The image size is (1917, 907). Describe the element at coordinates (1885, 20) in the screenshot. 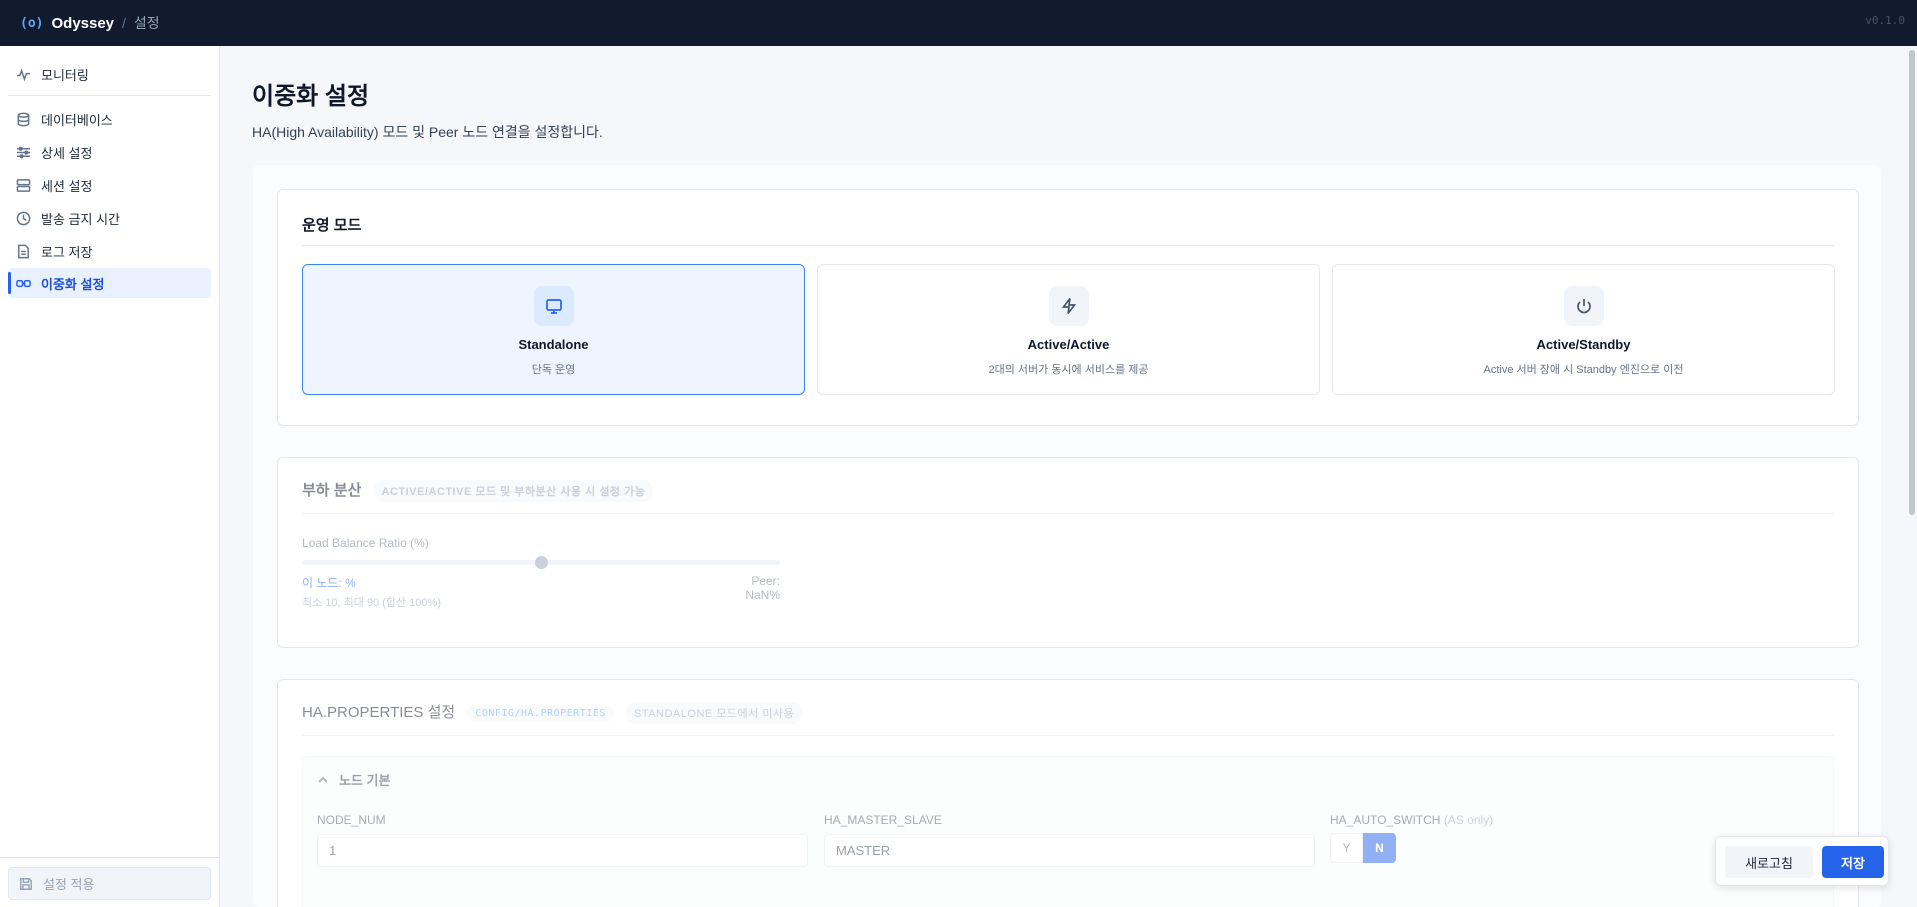

I see `version-label: v0.1.0` at that location.